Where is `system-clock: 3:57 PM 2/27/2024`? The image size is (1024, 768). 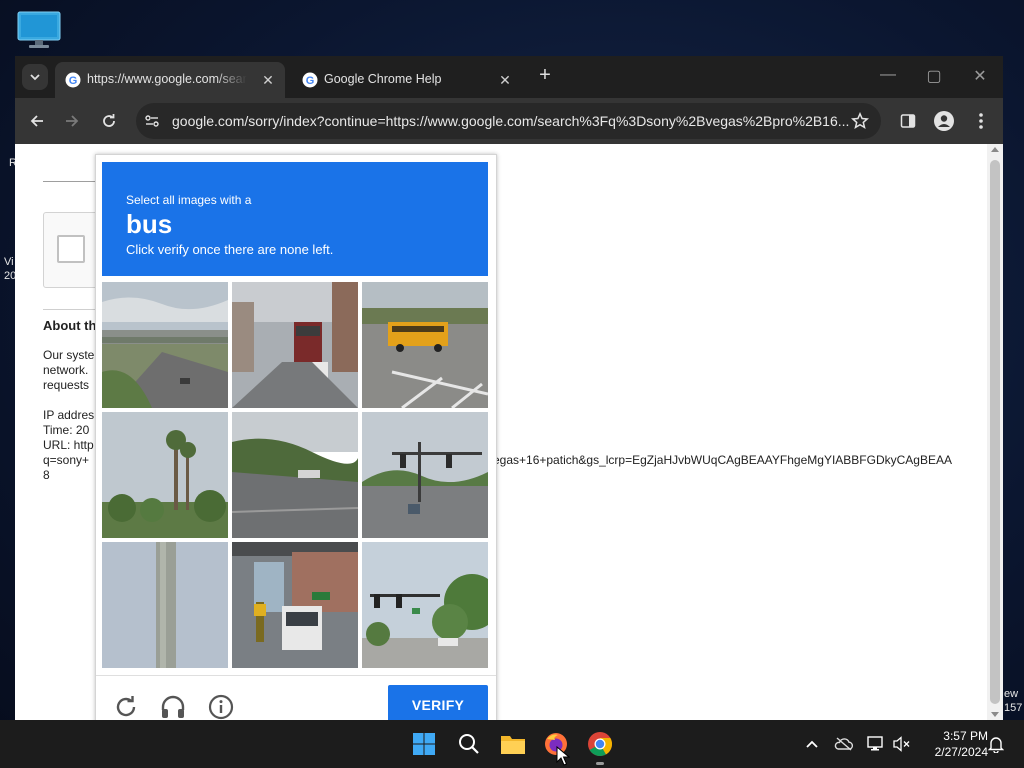 system-clock: 3:57 PM 2/27/2024 is located at coordinates (953, 744).